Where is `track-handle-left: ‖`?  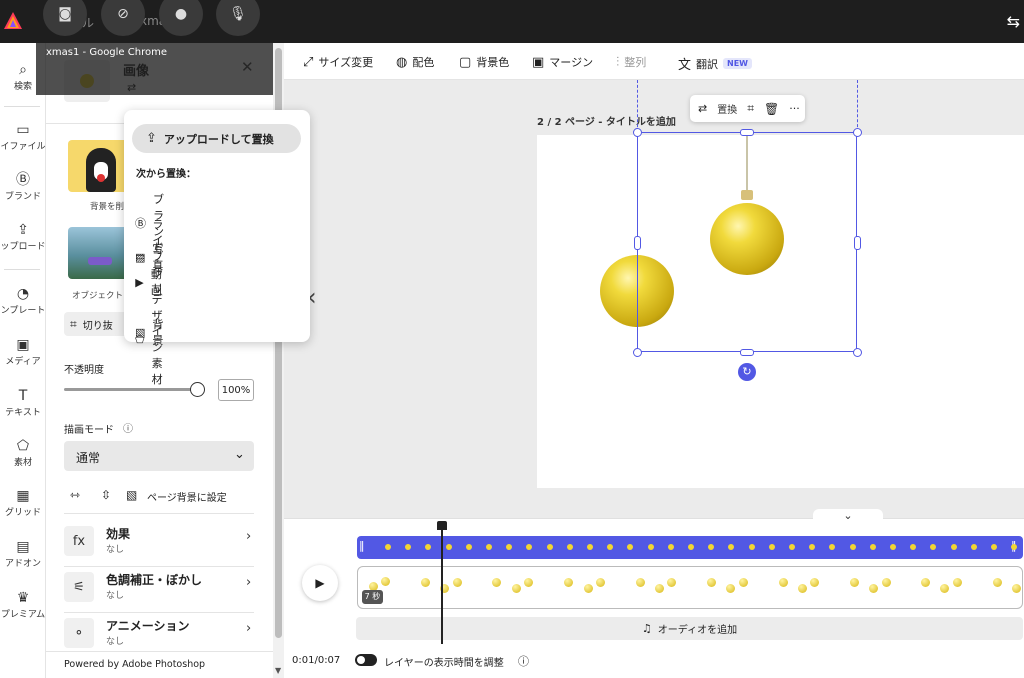 track-handle-left: ‖ is located at coordinates (362, 545).